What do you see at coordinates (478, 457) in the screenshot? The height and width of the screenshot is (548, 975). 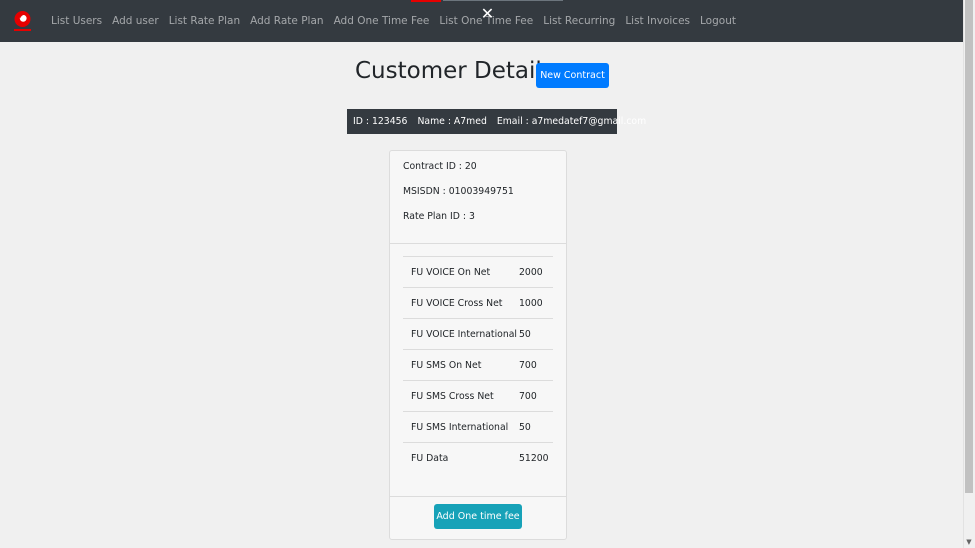 I see `table-row: FU Data 51200` at bounding box center [478, 457].